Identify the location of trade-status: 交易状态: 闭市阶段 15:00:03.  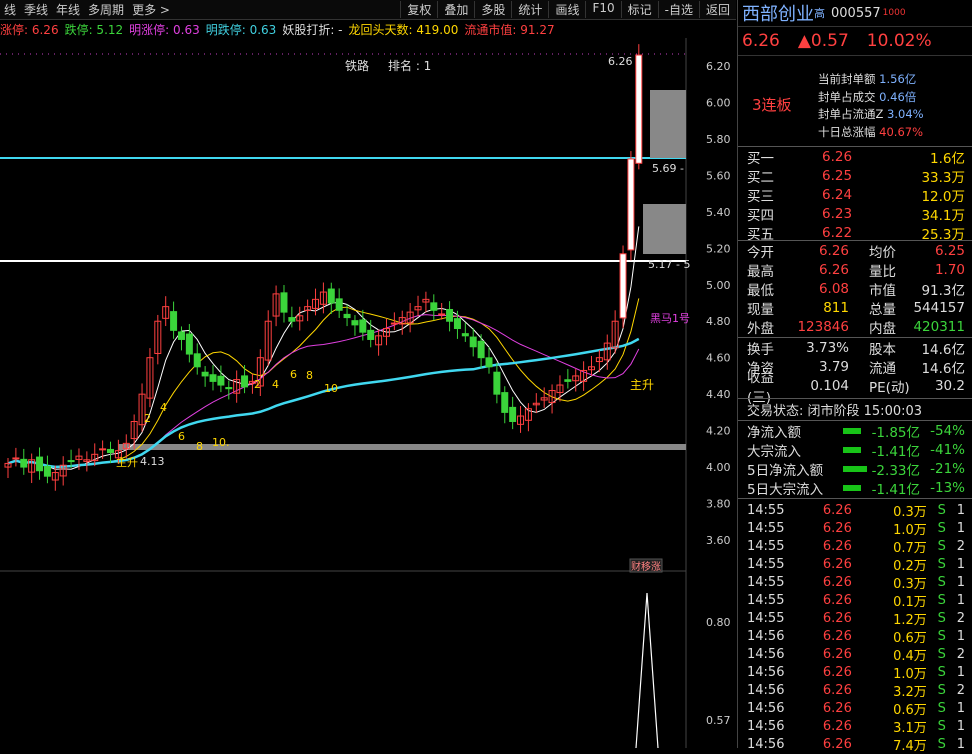
(855, 409).